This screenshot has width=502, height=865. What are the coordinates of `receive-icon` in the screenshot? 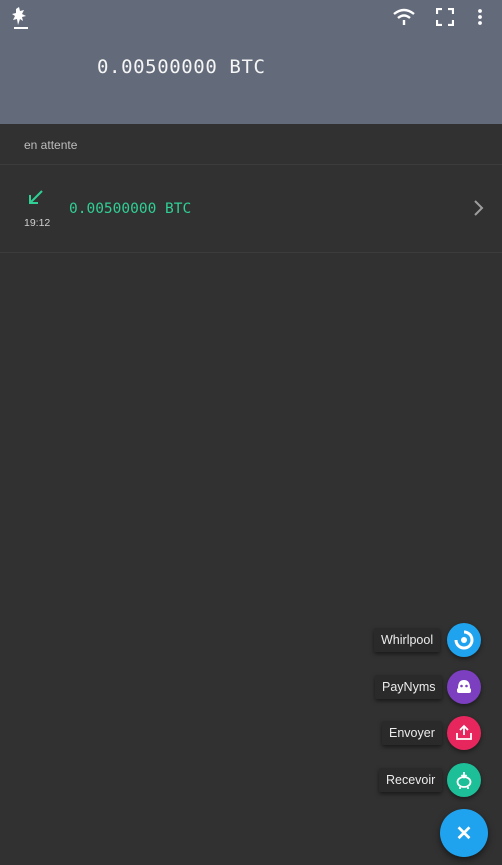 It's located at (464, 780).